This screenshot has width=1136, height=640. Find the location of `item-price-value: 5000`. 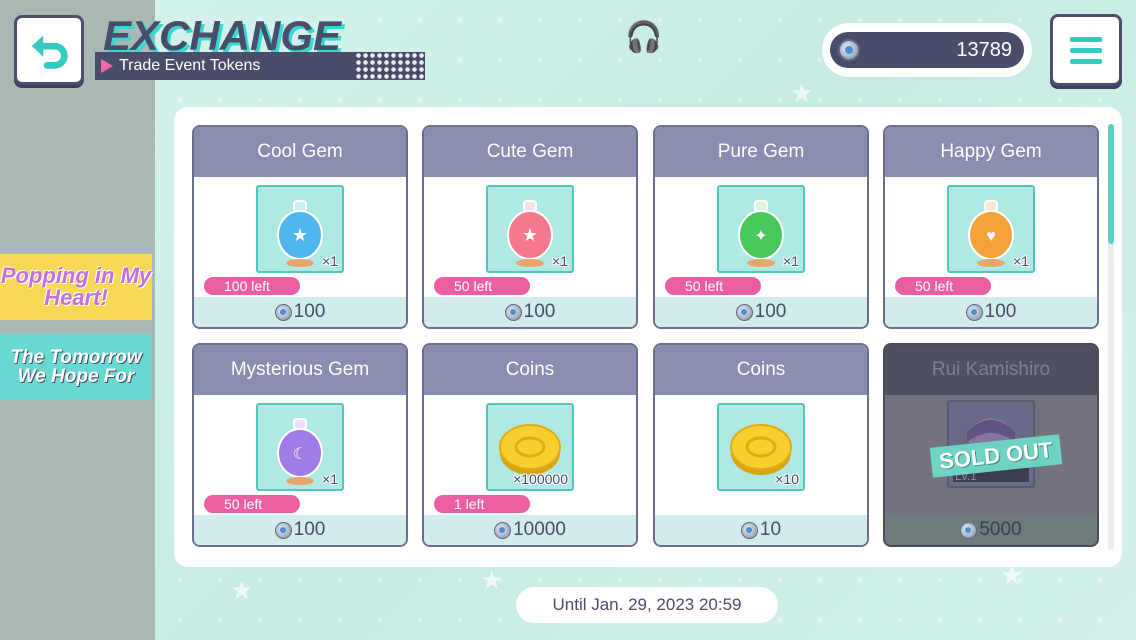

item-price-value: 5000 is located at coordinates (1000, 529).